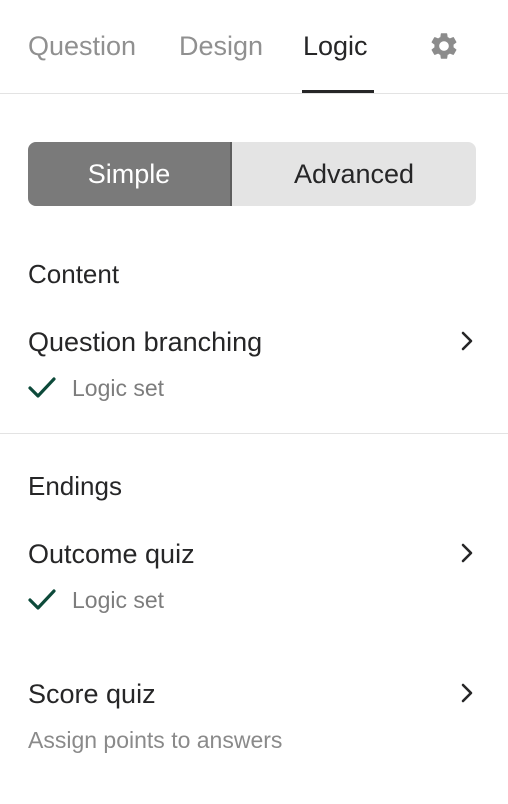  I want to click on outcome-quiz-label: Outcome quiz, so click(111, 554).